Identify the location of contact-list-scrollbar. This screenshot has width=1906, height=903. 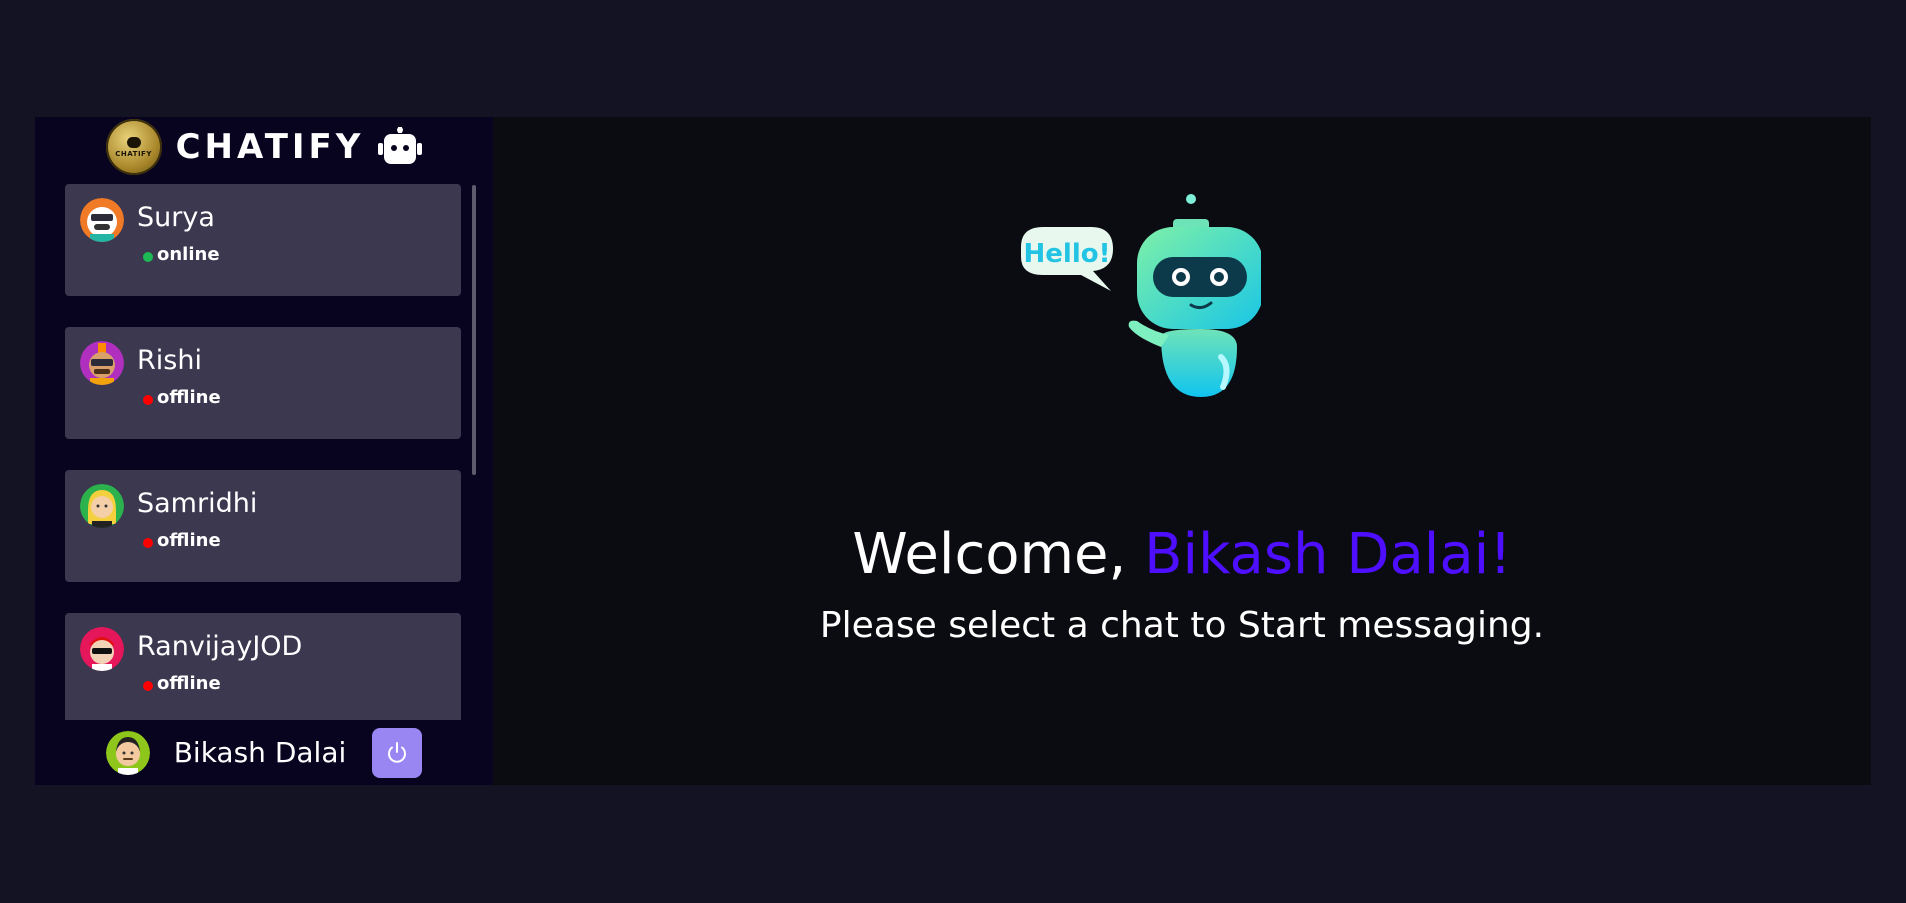
(474, 330).